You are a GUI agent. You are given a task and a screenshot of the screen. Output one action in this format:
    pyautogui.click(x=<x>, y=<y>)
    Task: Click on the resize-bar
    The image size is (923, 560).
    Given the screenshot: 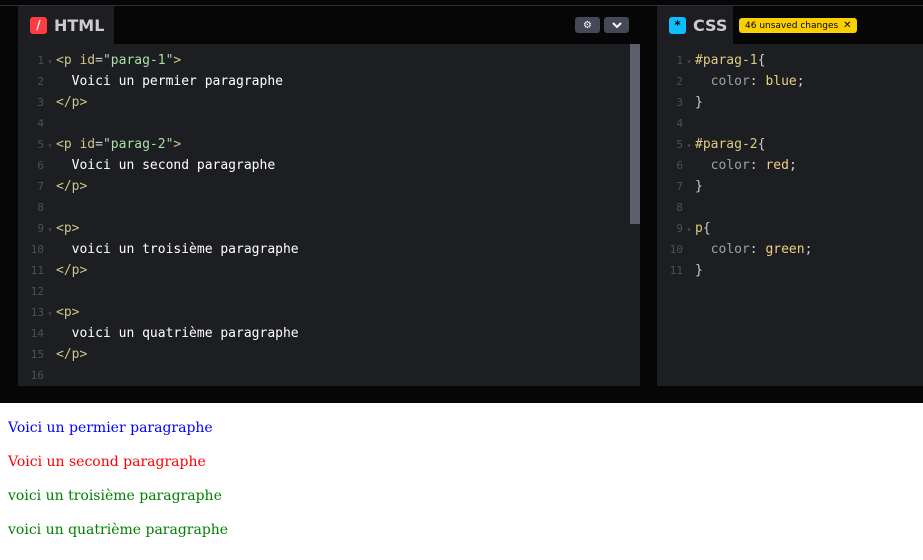 What is the action you would take?
    pyautogui.click(x=461, y=394)
    